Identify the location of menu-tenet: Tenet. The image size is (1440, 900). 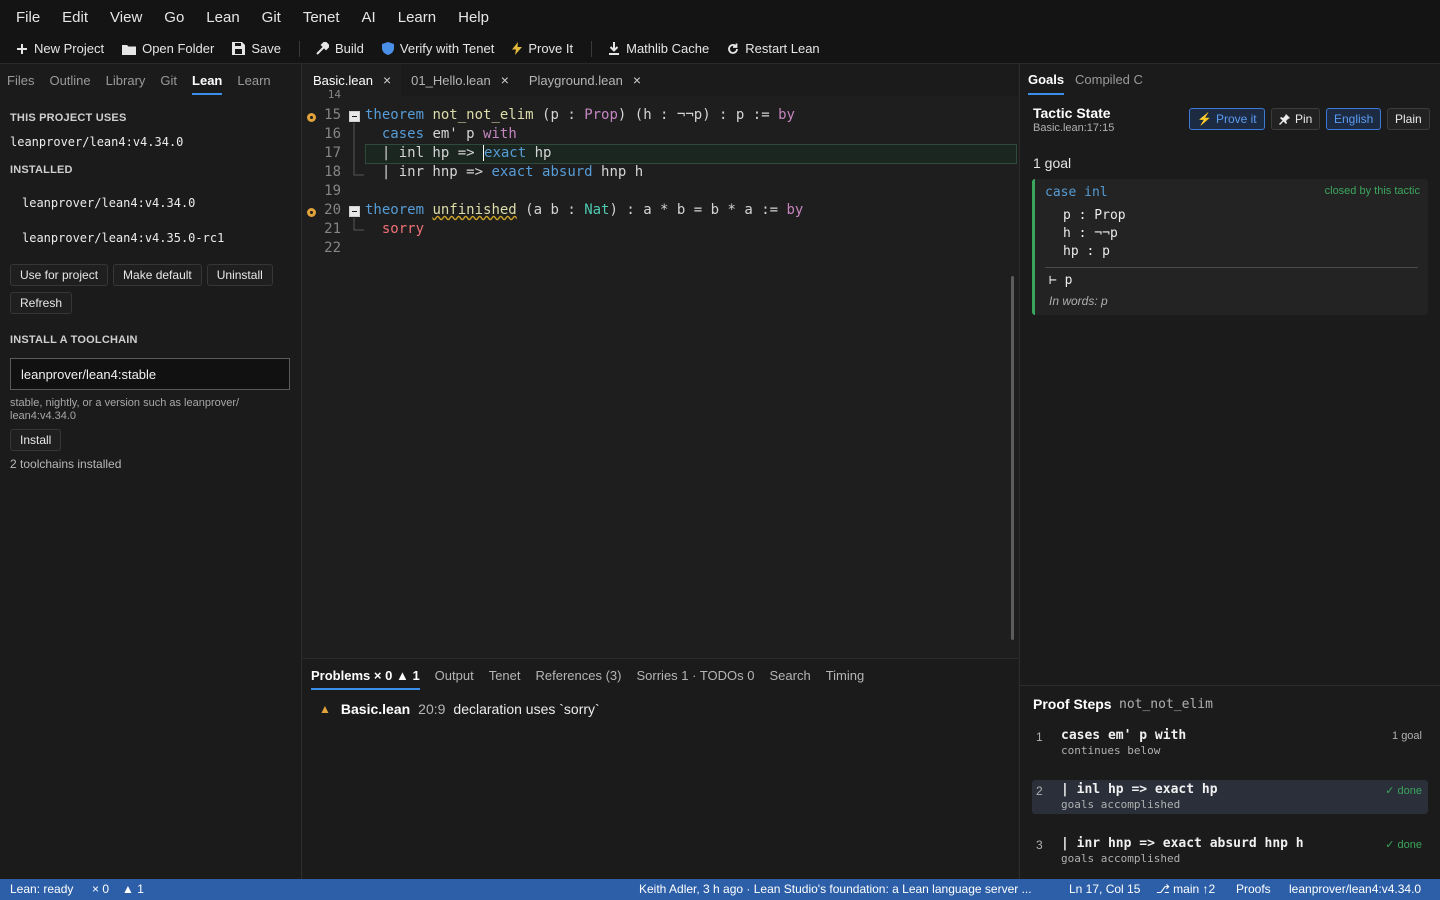
(321, 17).